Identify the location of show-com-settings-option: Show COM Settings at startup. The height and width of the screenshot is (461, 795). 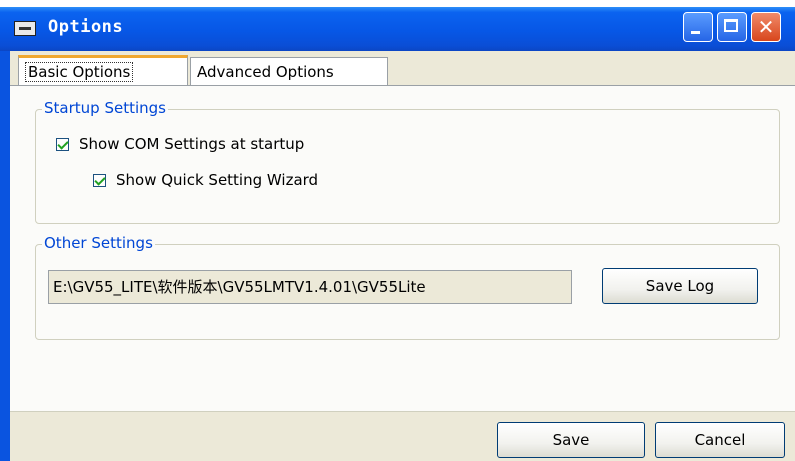
(180, 144).